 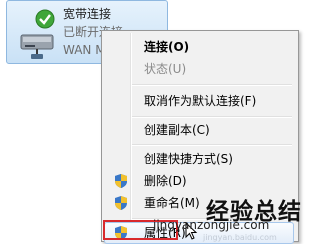 I want to click on menu-item-label: 状态(U), so click(x=165, y=69).